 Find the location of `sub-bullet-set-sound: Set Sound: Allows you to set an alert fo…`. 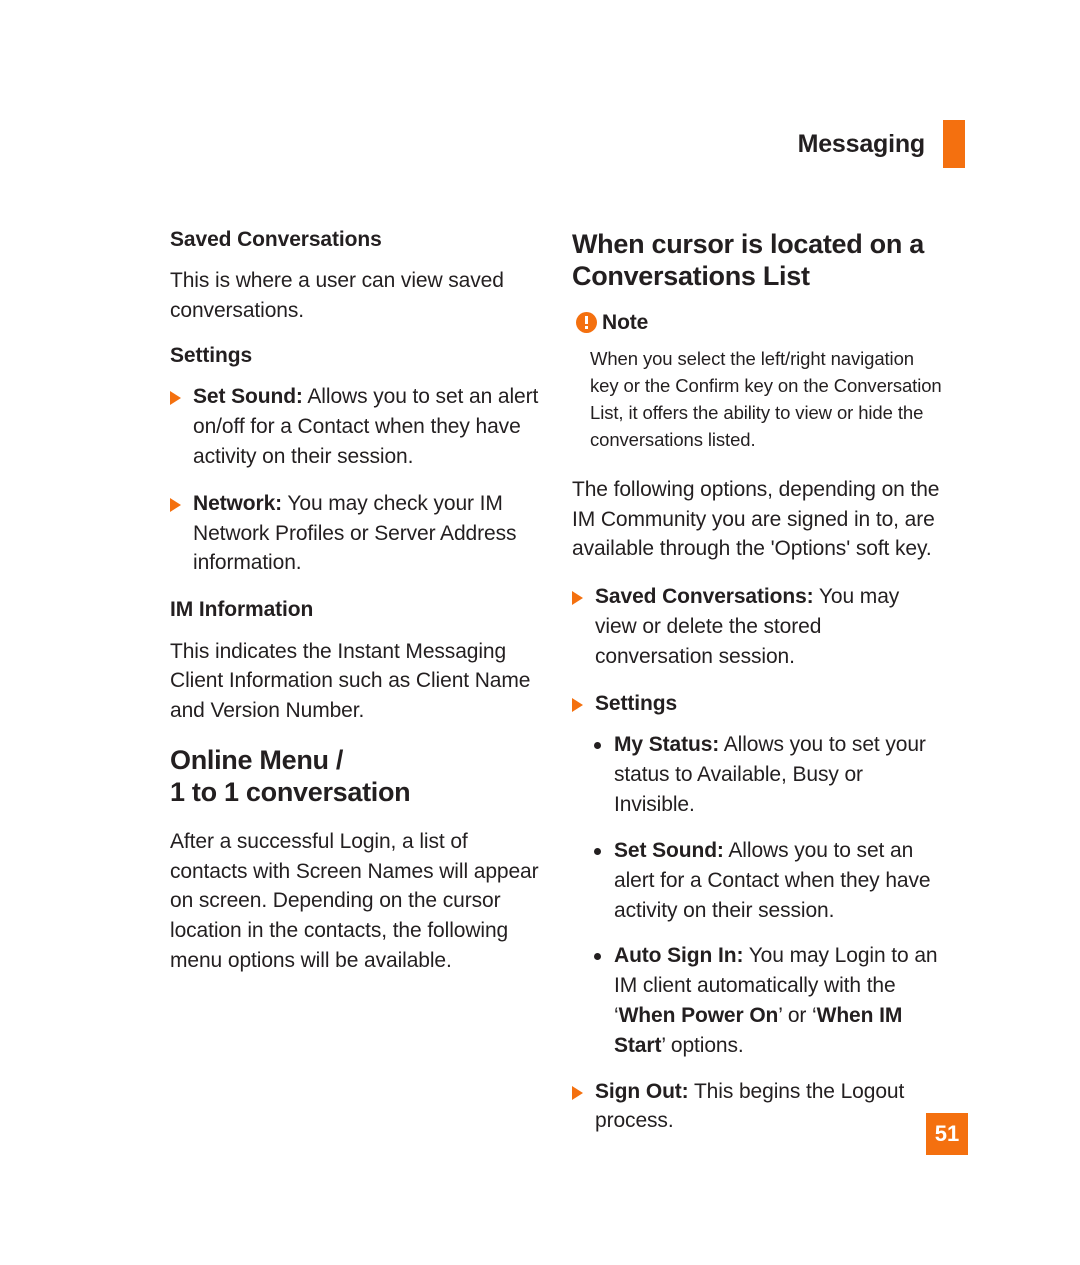

sub-bullet-set-sound: Set Sound: Allows you to set an alert fo… is located at coordinates (768, 880).